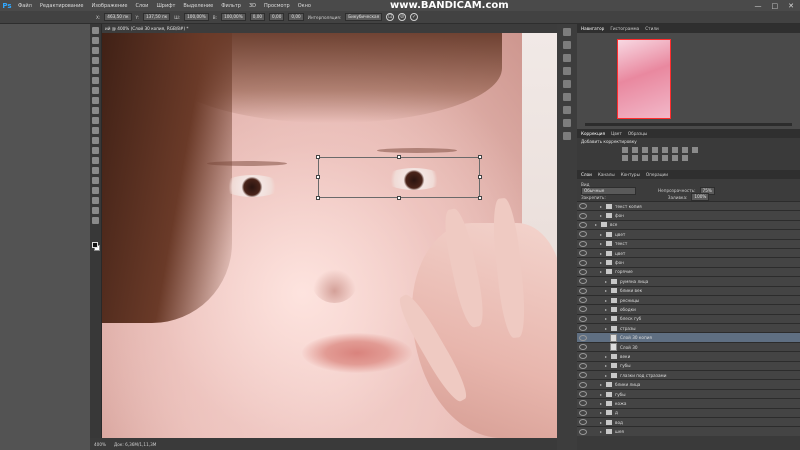 The height and width of the screenshot is (450, 800). Describe the element at coordinates (567, 123) in the screenshot. I see `tool-presets-panel-icon` at that location.